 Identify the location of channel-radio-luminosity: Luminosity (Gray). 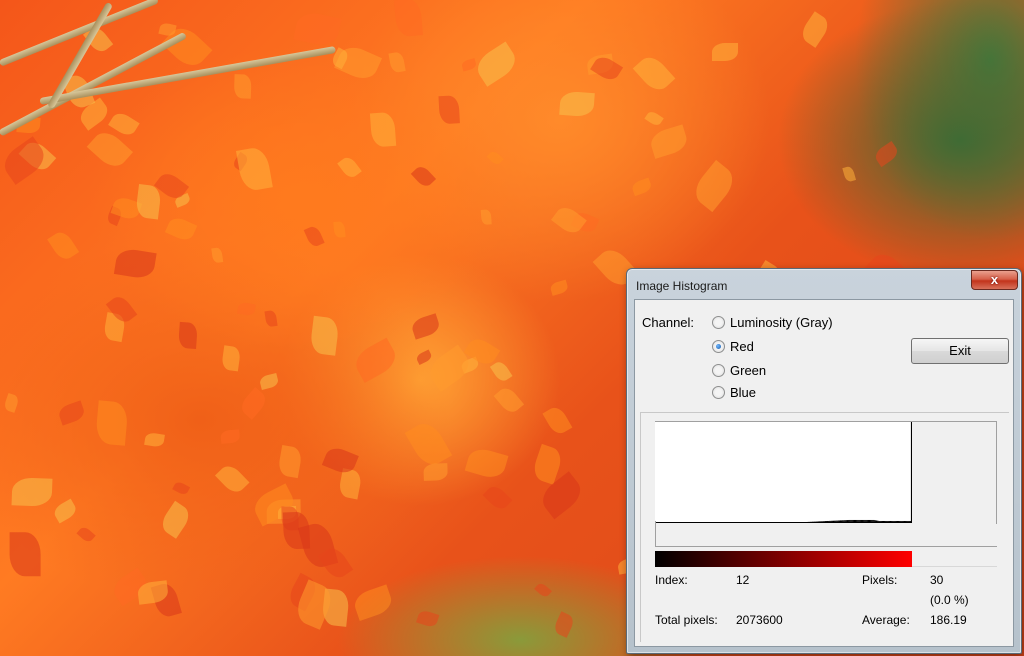
(772, 322).